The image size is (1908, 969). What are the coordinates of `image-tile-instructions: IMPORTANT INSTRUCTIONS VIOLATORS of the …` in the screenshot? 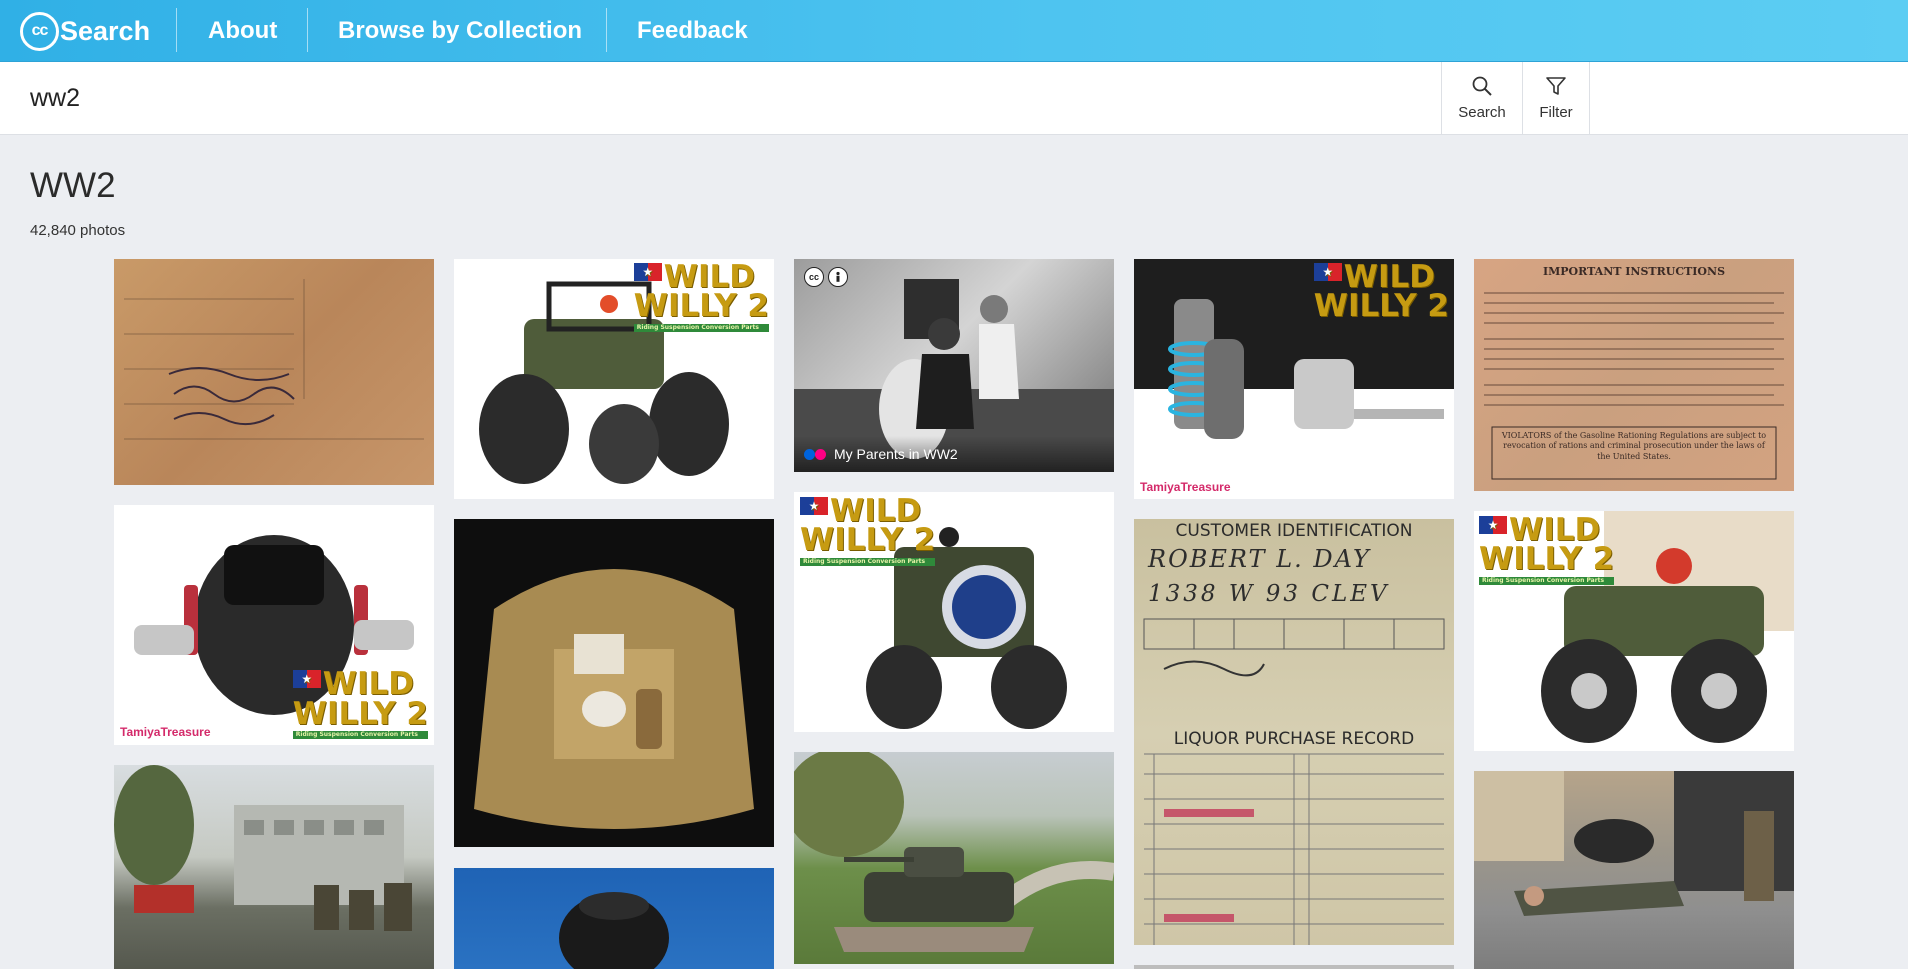 It's located at (1634, 375).